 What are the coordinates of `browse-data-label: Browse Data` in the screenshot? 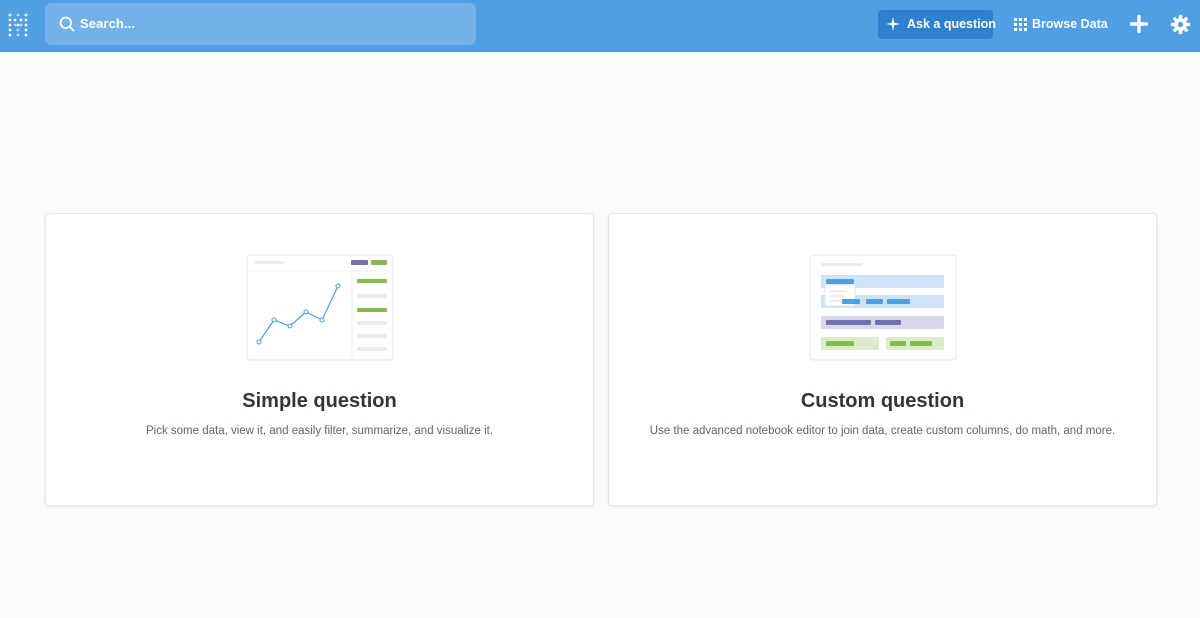 It's located at (1070, 24).